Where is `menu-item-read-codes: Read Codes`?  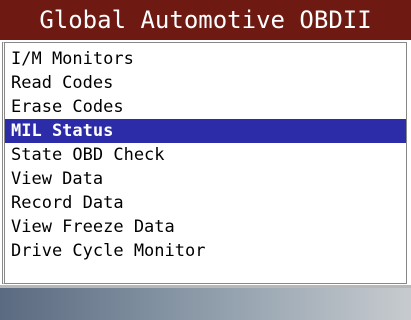 menu-item-read-codes: Read Codes is located at coordinates (205, 83).